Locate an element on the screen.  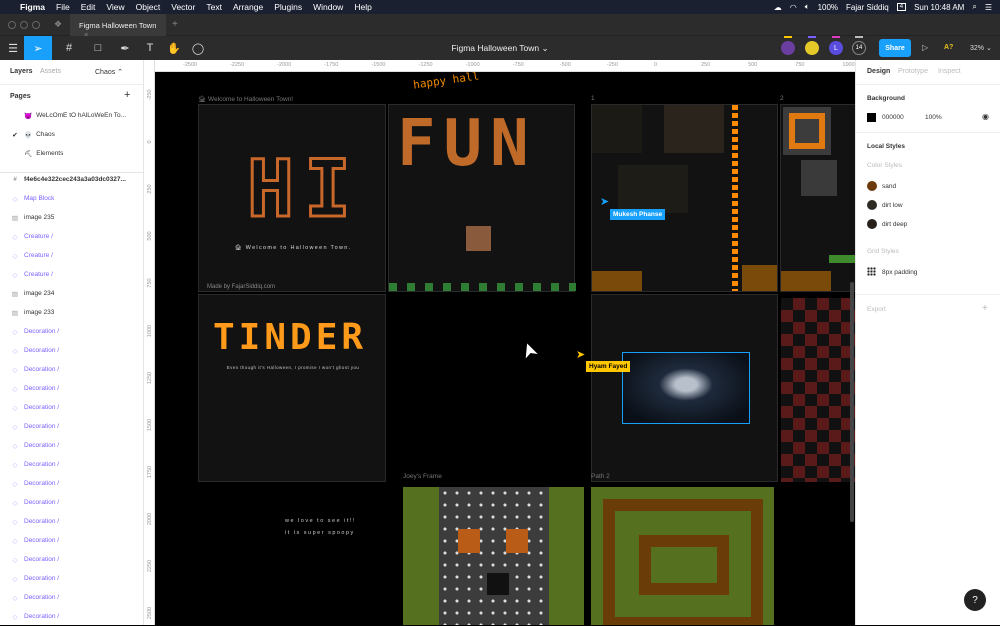
main-menu-icon: ☰ is located at coordinates (13, 48).